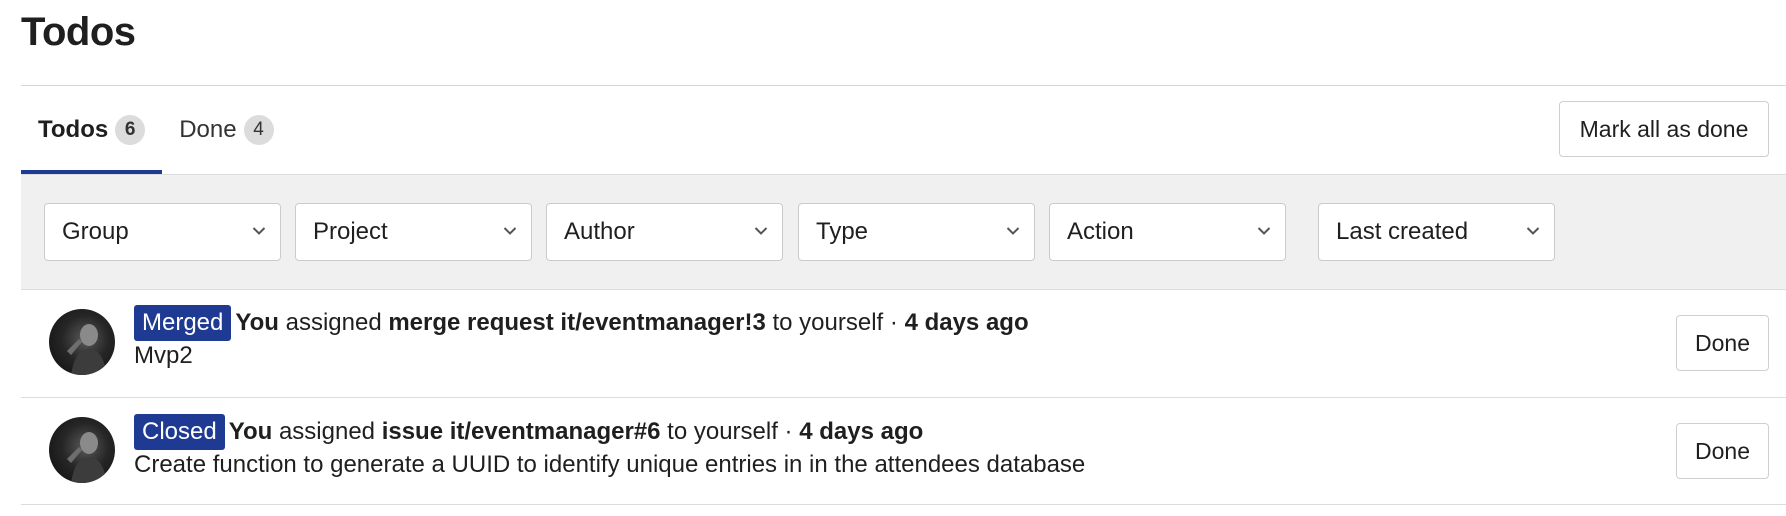 This screenshot has height=516, width=1786. I want to click on type-dropdown: Type, so click(916, 232).